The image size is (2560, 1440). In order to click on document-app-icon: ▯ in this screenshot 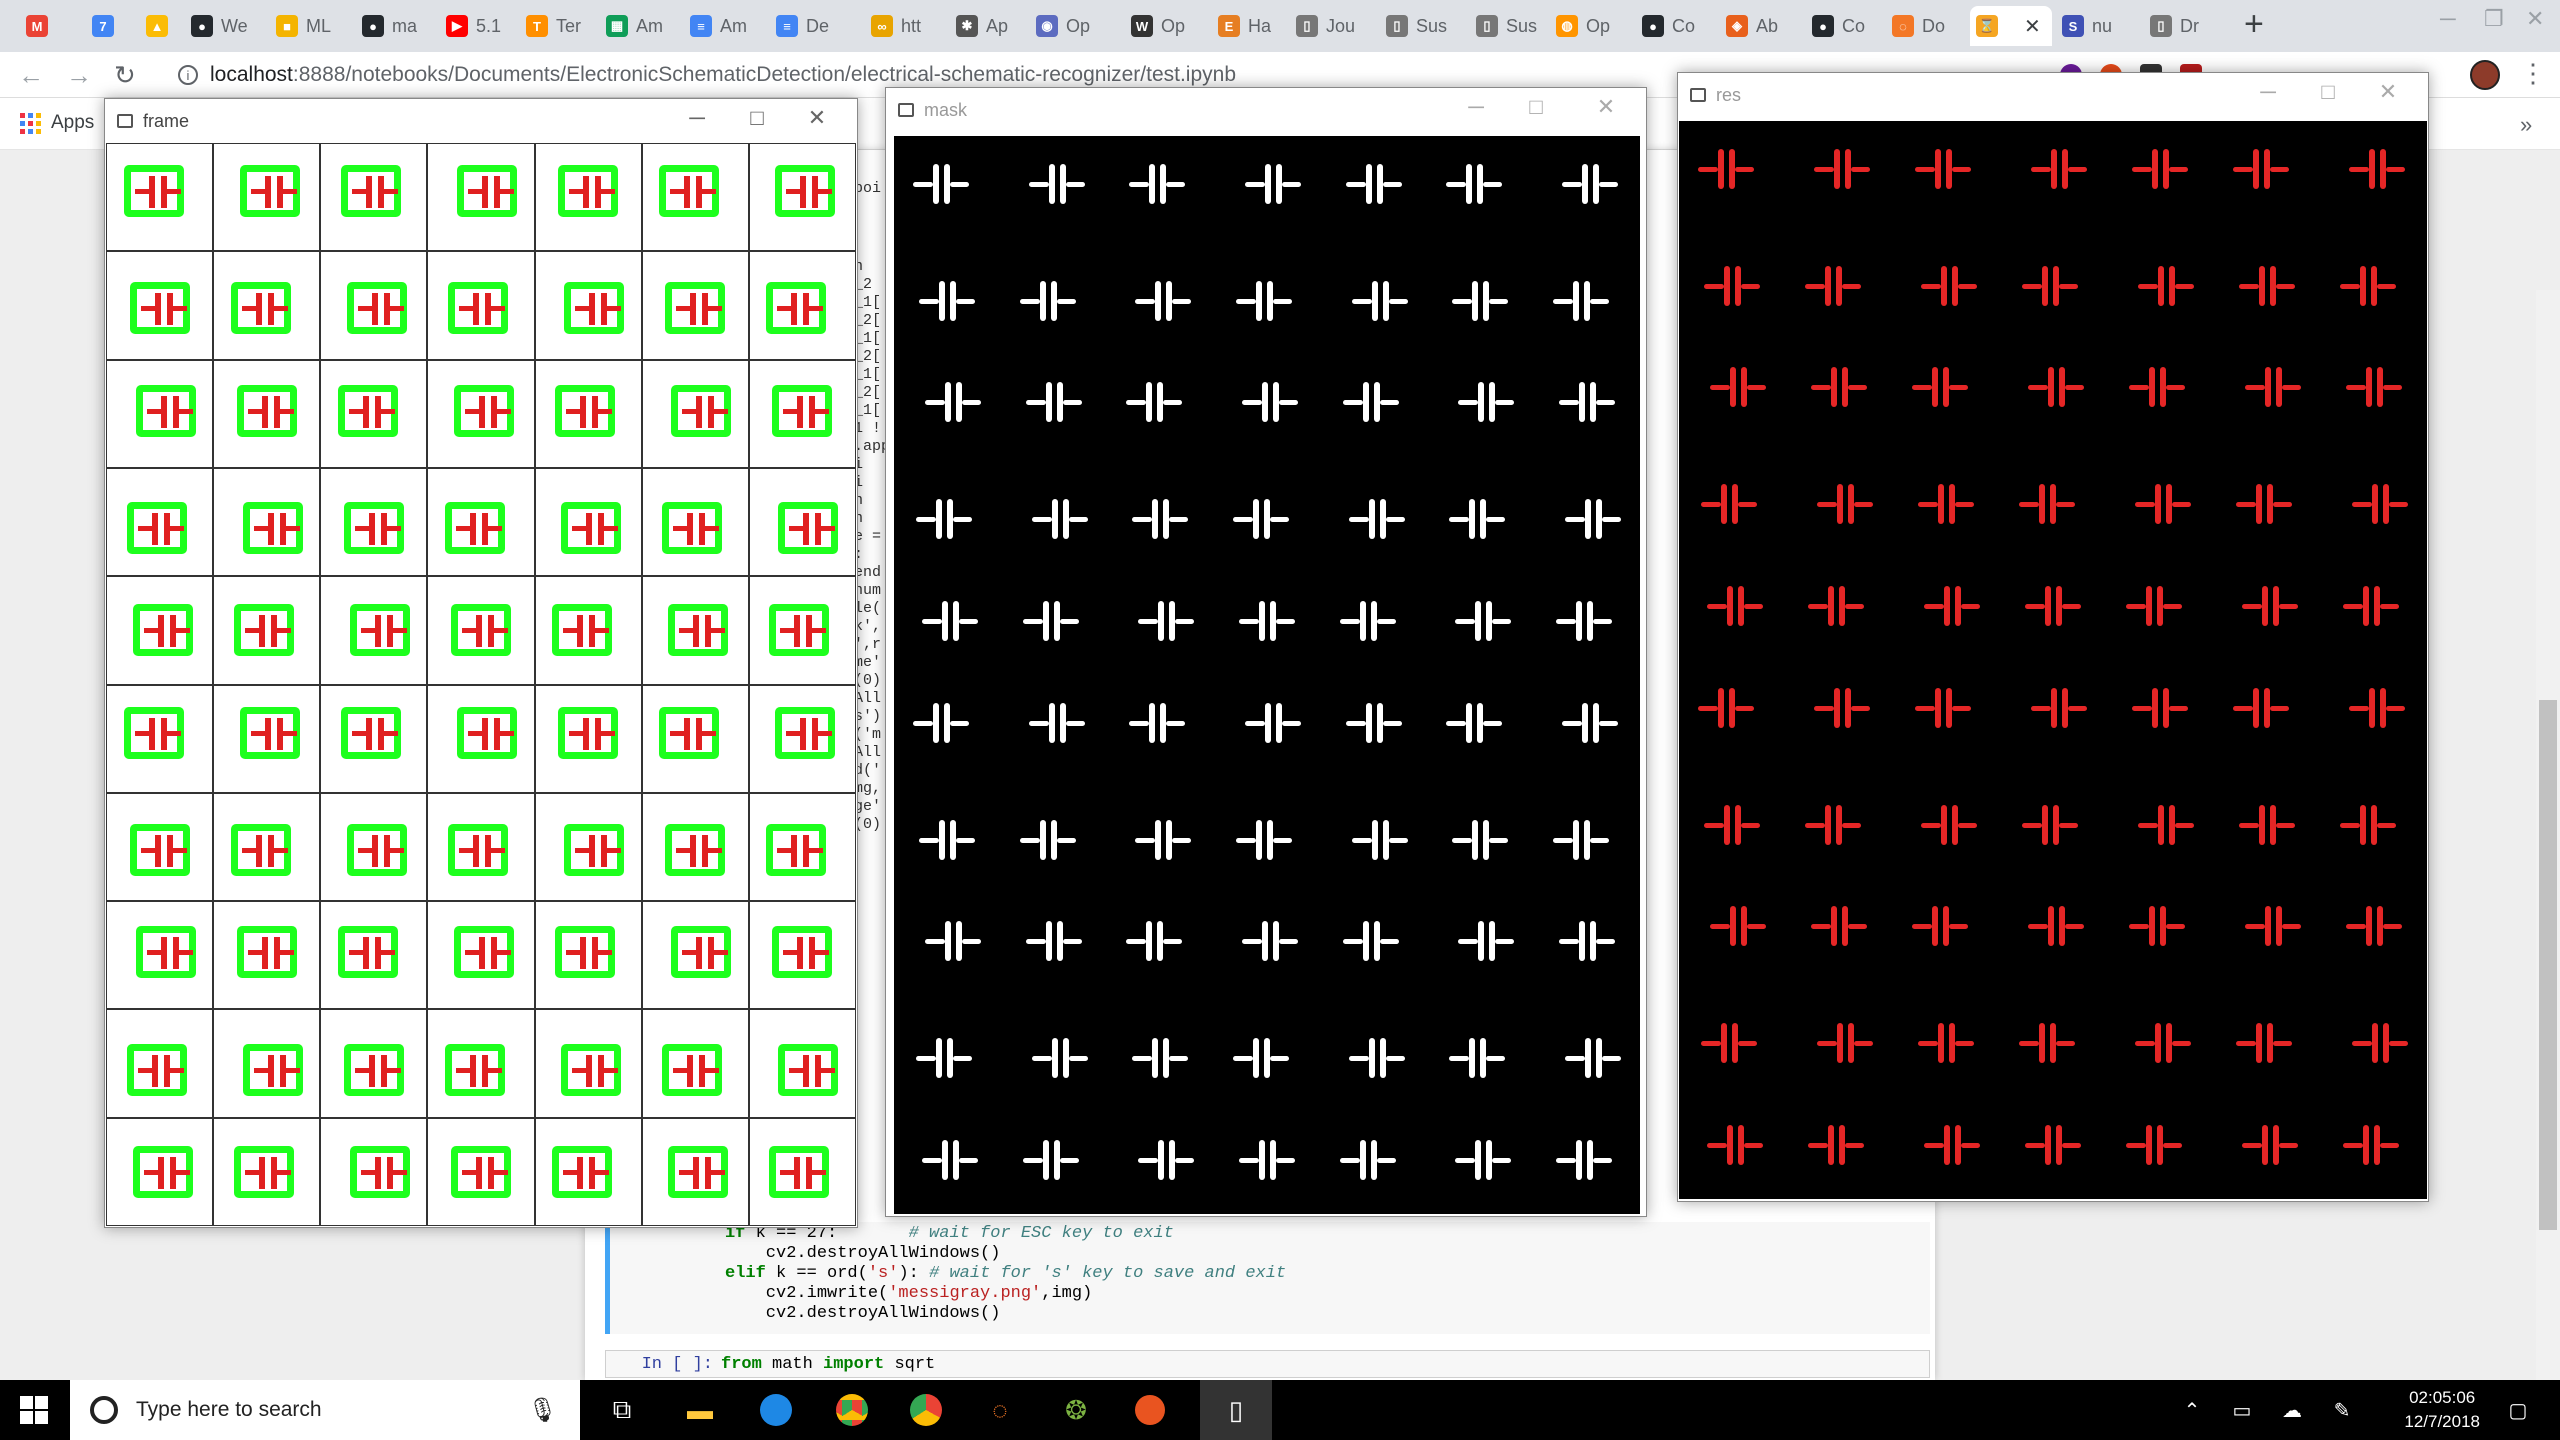, I will do `click(1236, 1410)`.